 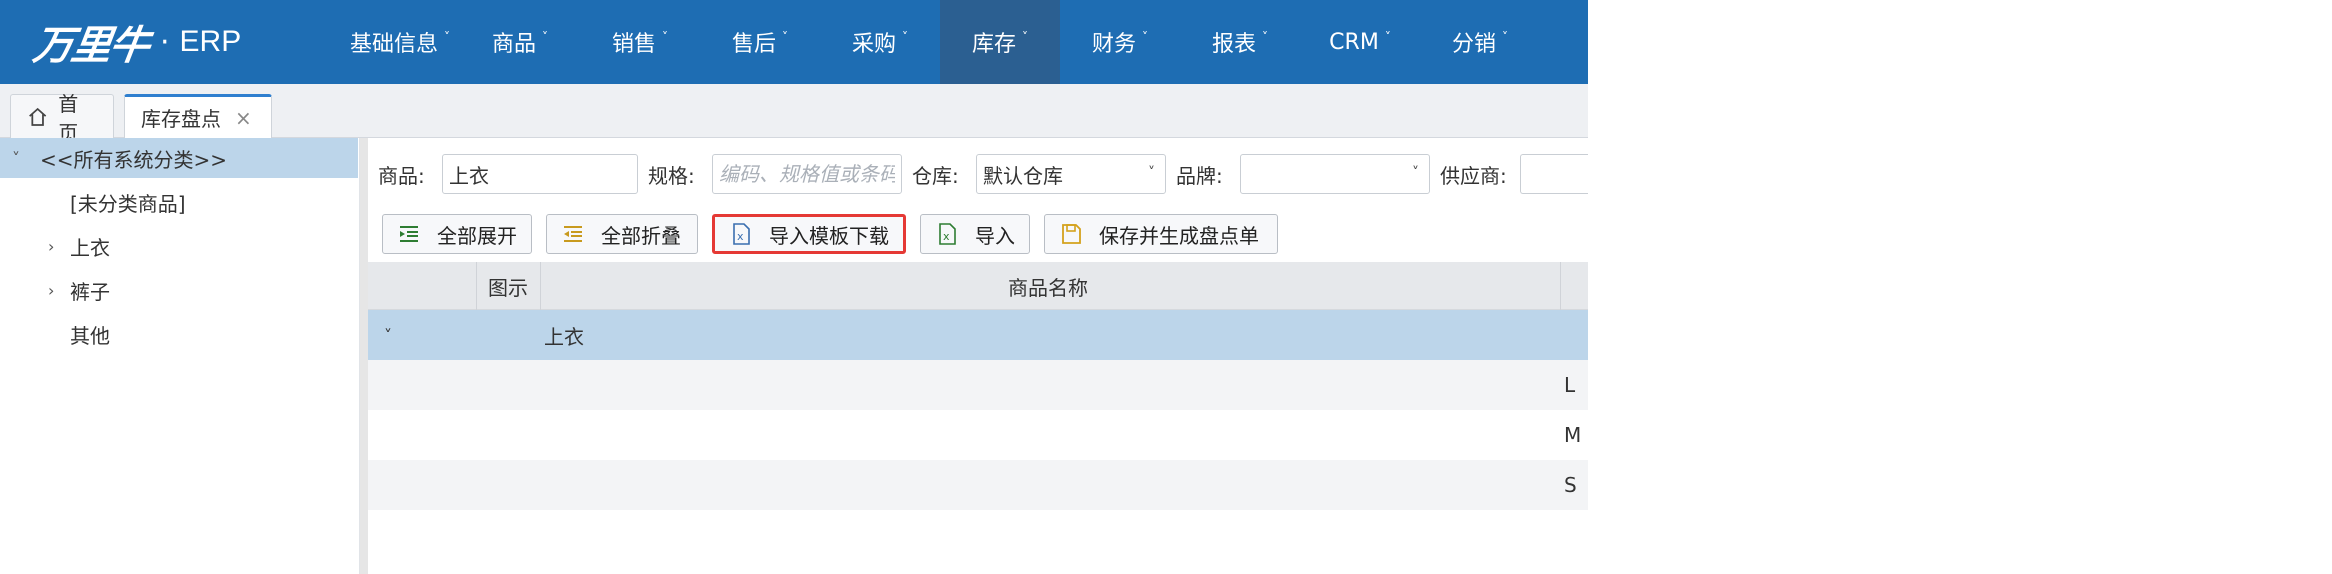 I want to click on tree-item-label: 裤子, so click(x=90, y=291).